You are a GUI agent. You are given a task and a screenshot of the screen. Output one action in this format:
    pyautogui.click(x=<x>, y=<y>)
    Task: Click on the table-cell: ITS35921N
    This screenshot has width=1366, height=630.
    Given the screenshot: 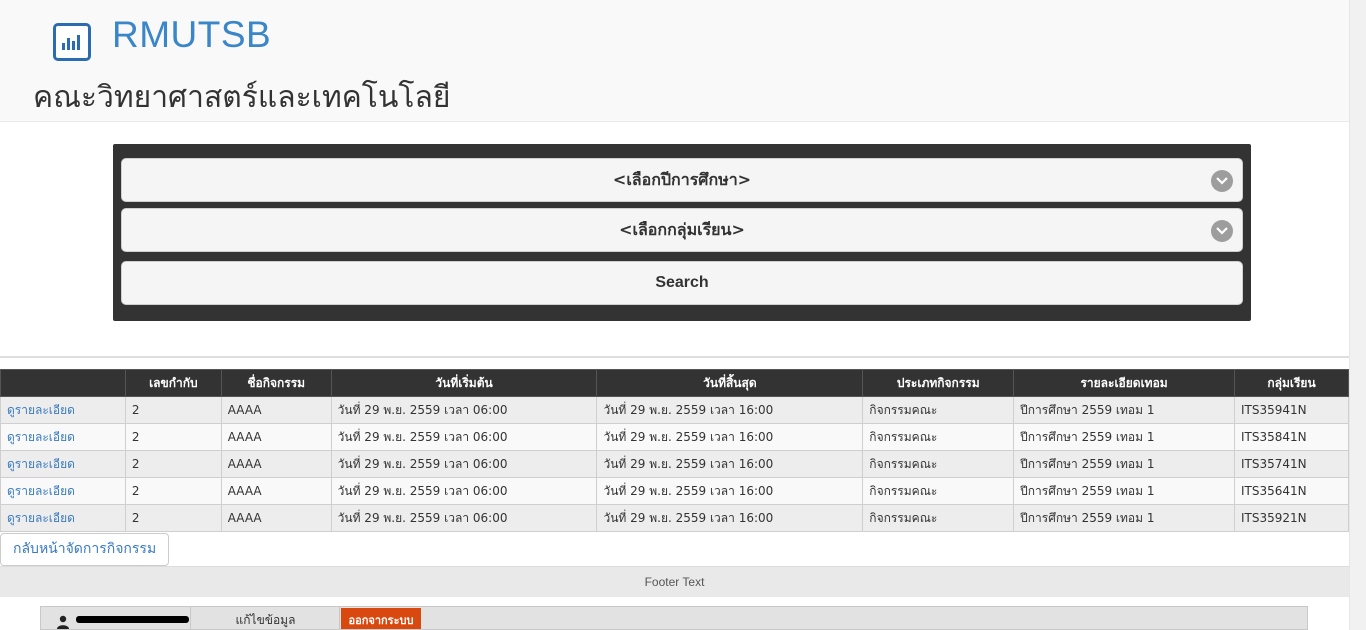 What is the action you would take?
    pyautogui.click(x=1291, y=518)
    